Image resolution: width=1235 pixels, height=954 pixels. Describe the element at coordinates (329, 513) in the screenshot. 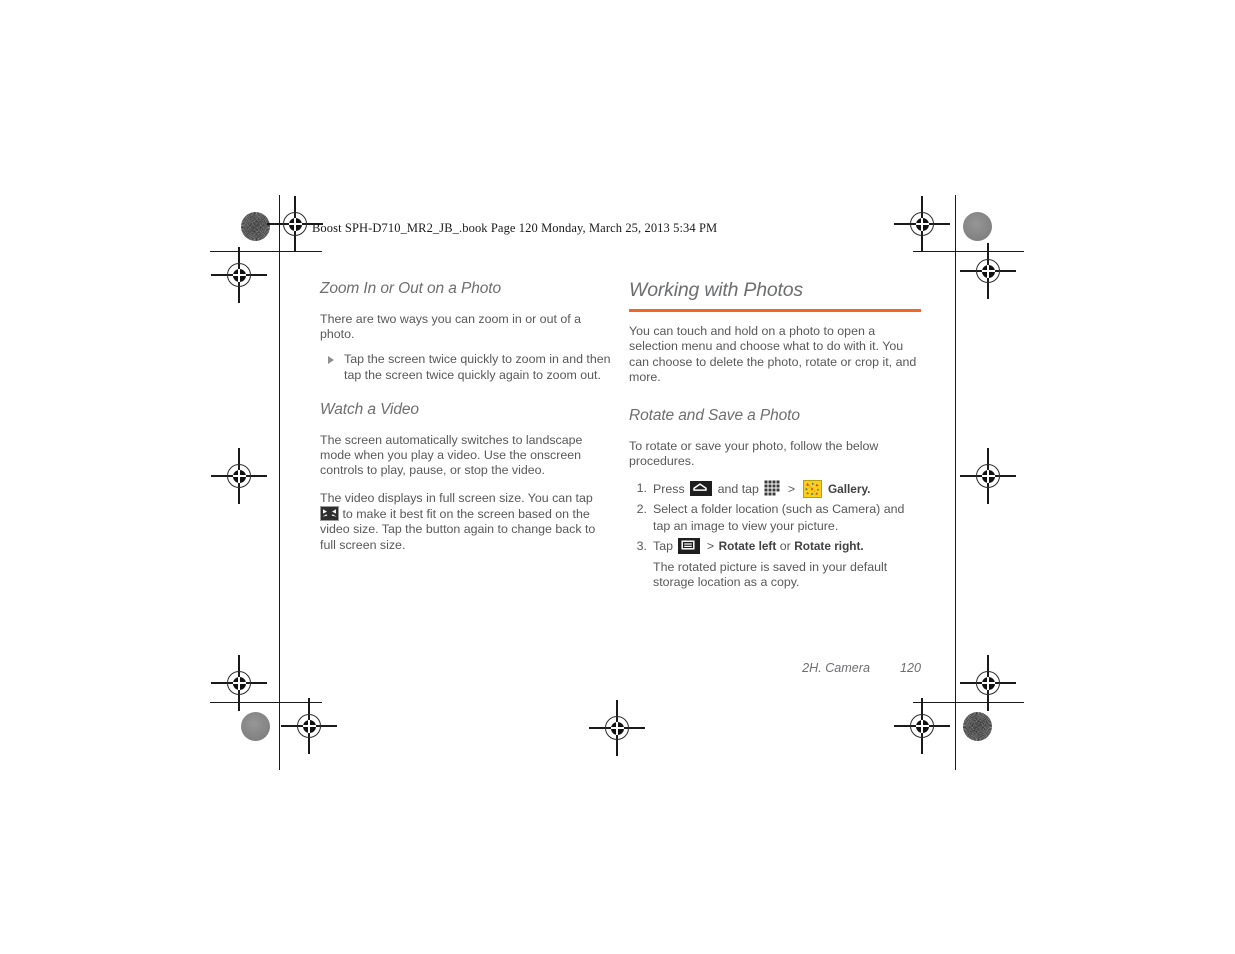

I see `fit-to-screen-icon` at that location.